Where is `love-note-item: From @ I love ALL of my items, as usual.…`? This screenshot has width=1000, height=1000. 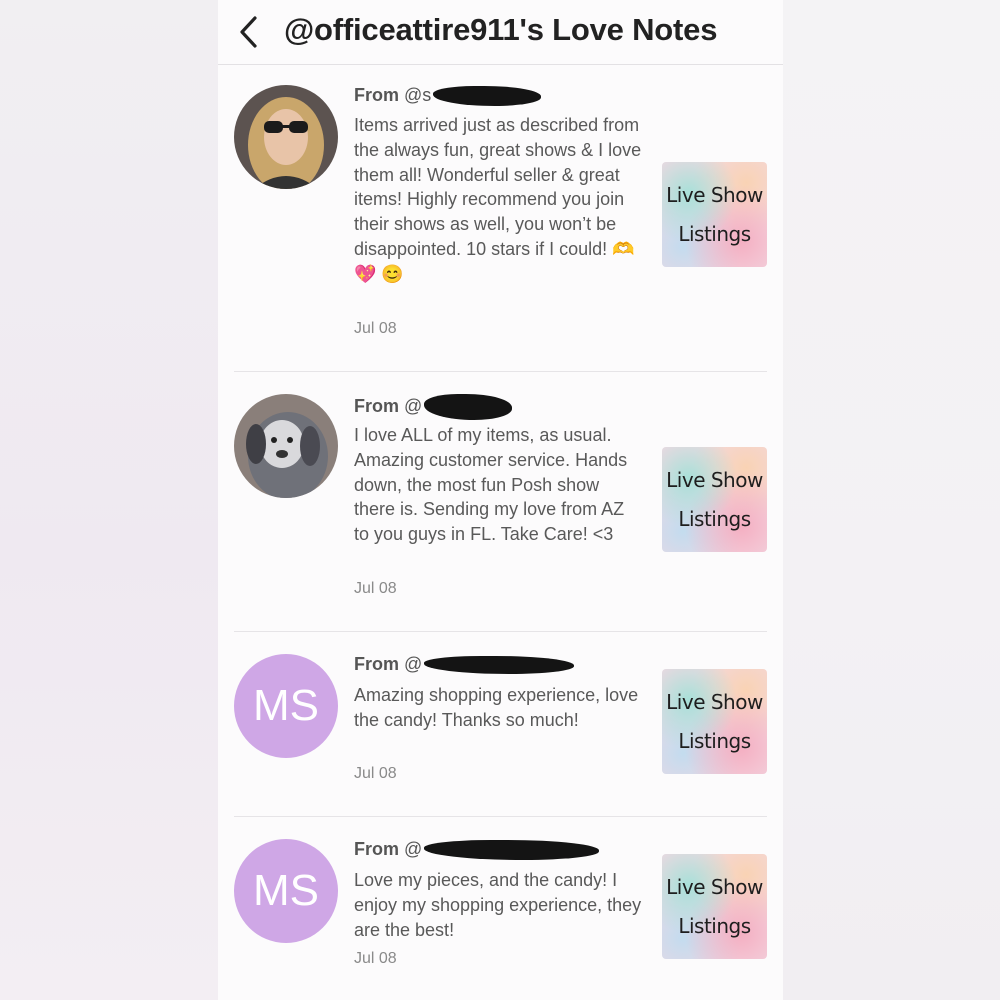 love-note-item: From @ I love ALL of my items, as usual.… is located at coordinates (501, 502).